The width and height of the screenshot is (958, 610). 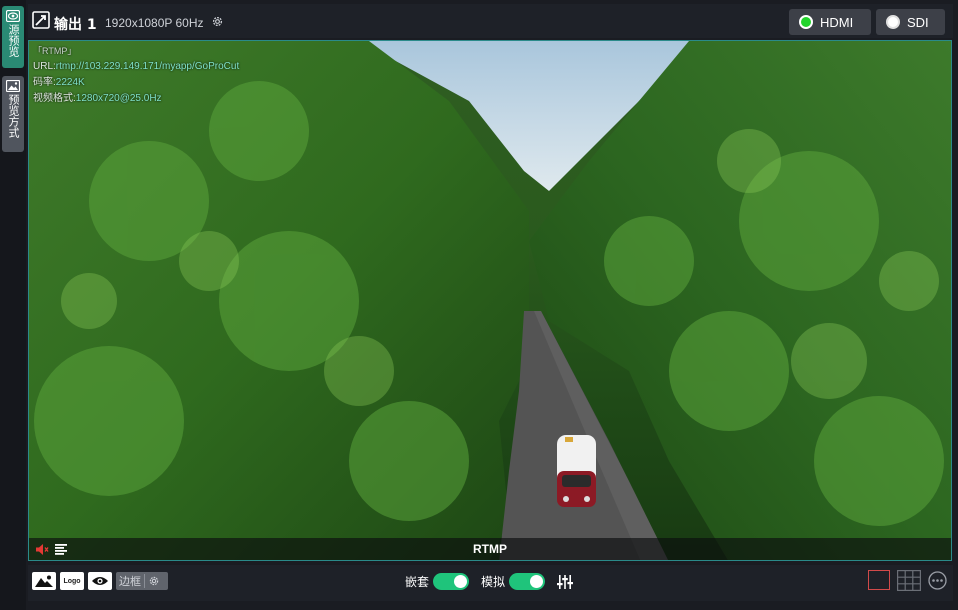 I want to click on bottom-toolbar: Logo 边框 嵌套 模拟, so click(x=490, y=583).